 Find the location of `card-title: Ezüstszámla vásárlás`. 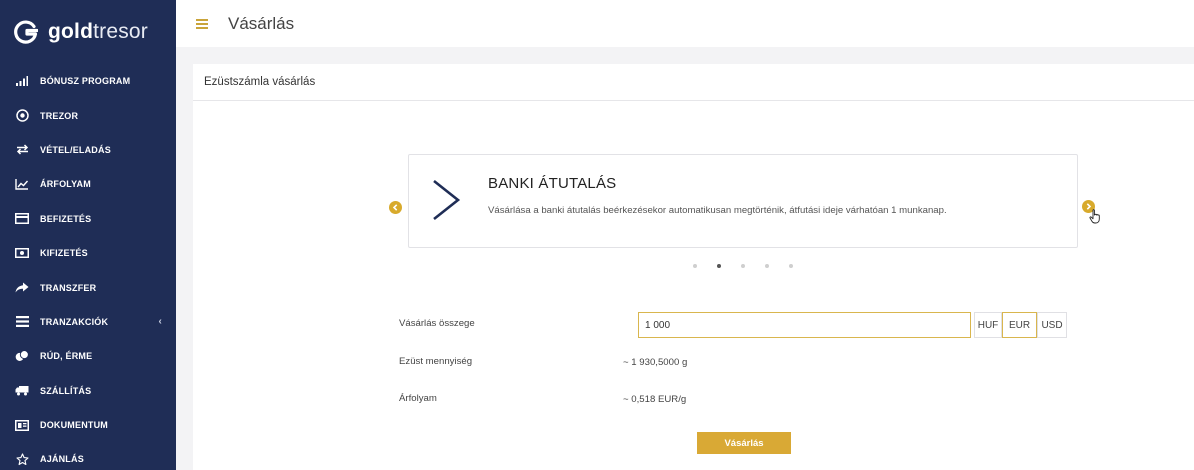

card-title: Ezüstszámla vásárlás is located at coordinates (693, 82).